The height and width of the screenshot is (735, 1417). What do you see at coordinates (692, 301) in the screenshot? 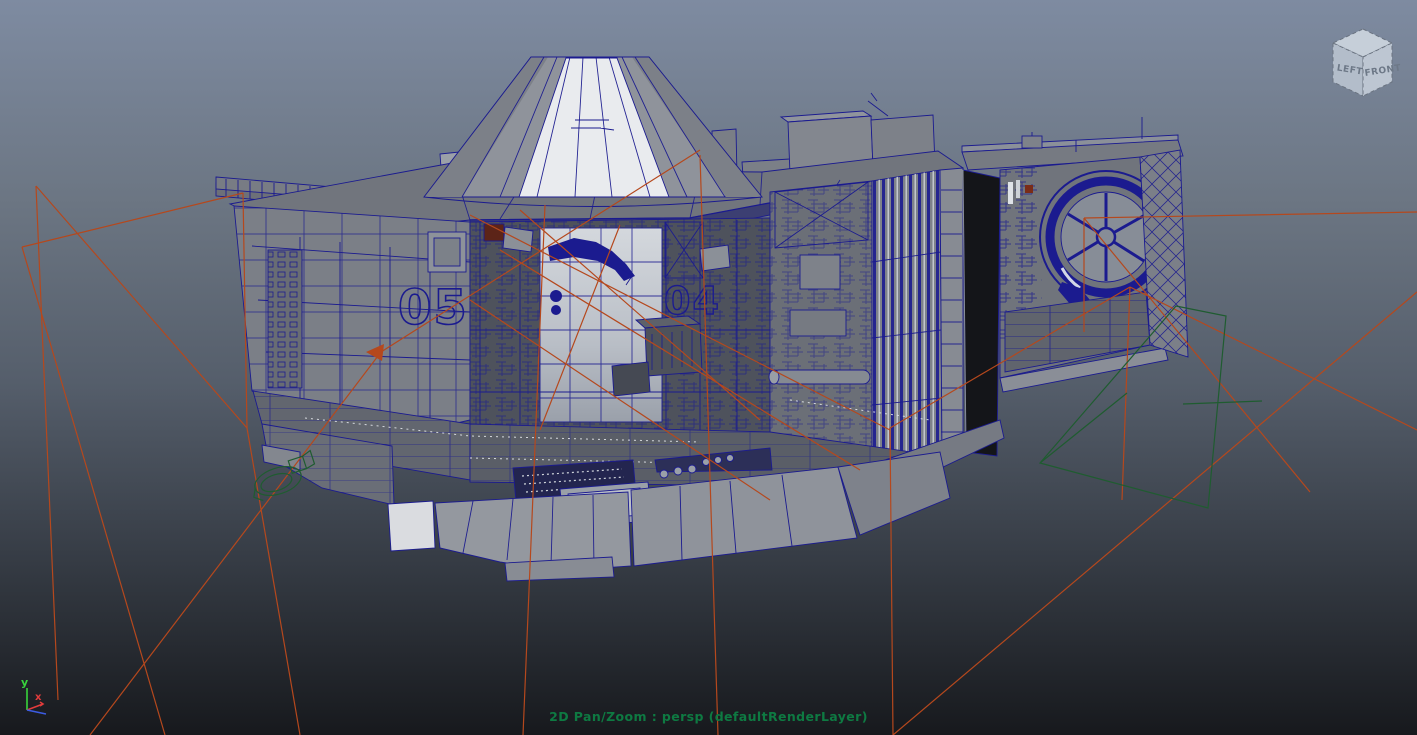
I see `wall-number-04: 04` at bounding box center [692, 301].